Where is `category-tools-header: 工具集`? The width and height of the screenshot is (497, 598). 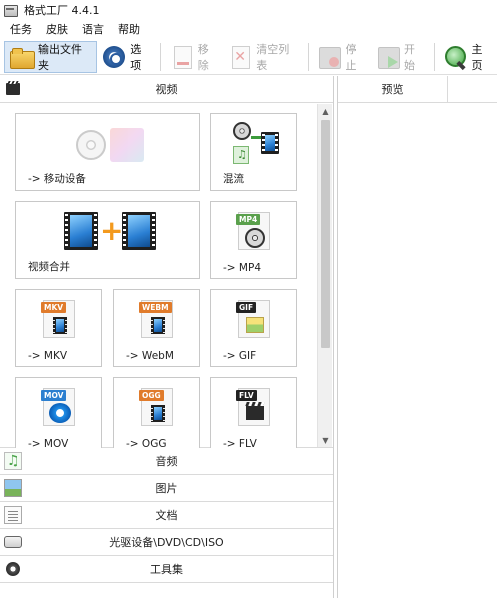
category-tools-header: 工具集 is located at coordinates (166, 569).